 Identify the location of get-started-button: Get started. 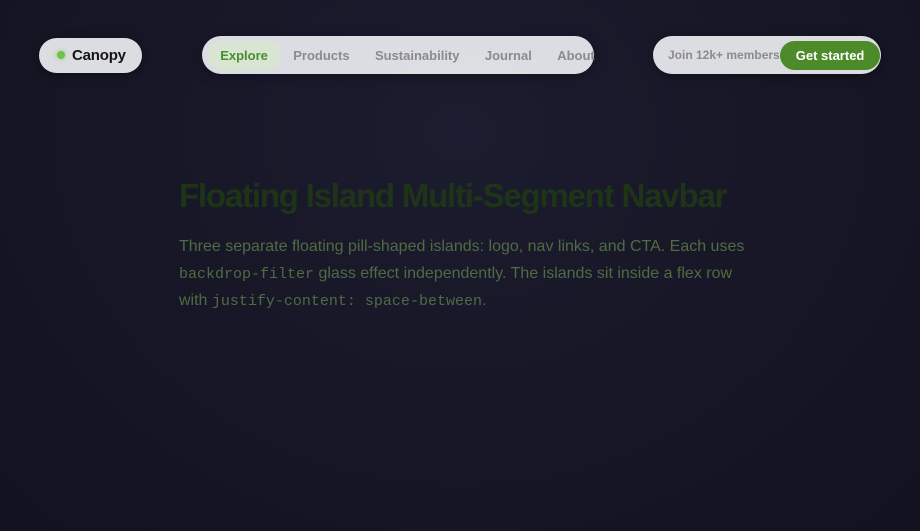
(830, 55).